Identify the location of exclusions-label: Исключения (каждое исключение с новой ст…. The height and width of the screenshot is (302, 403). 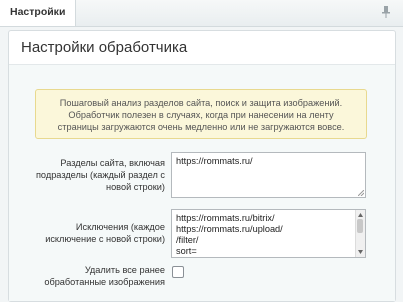
(105, 233).